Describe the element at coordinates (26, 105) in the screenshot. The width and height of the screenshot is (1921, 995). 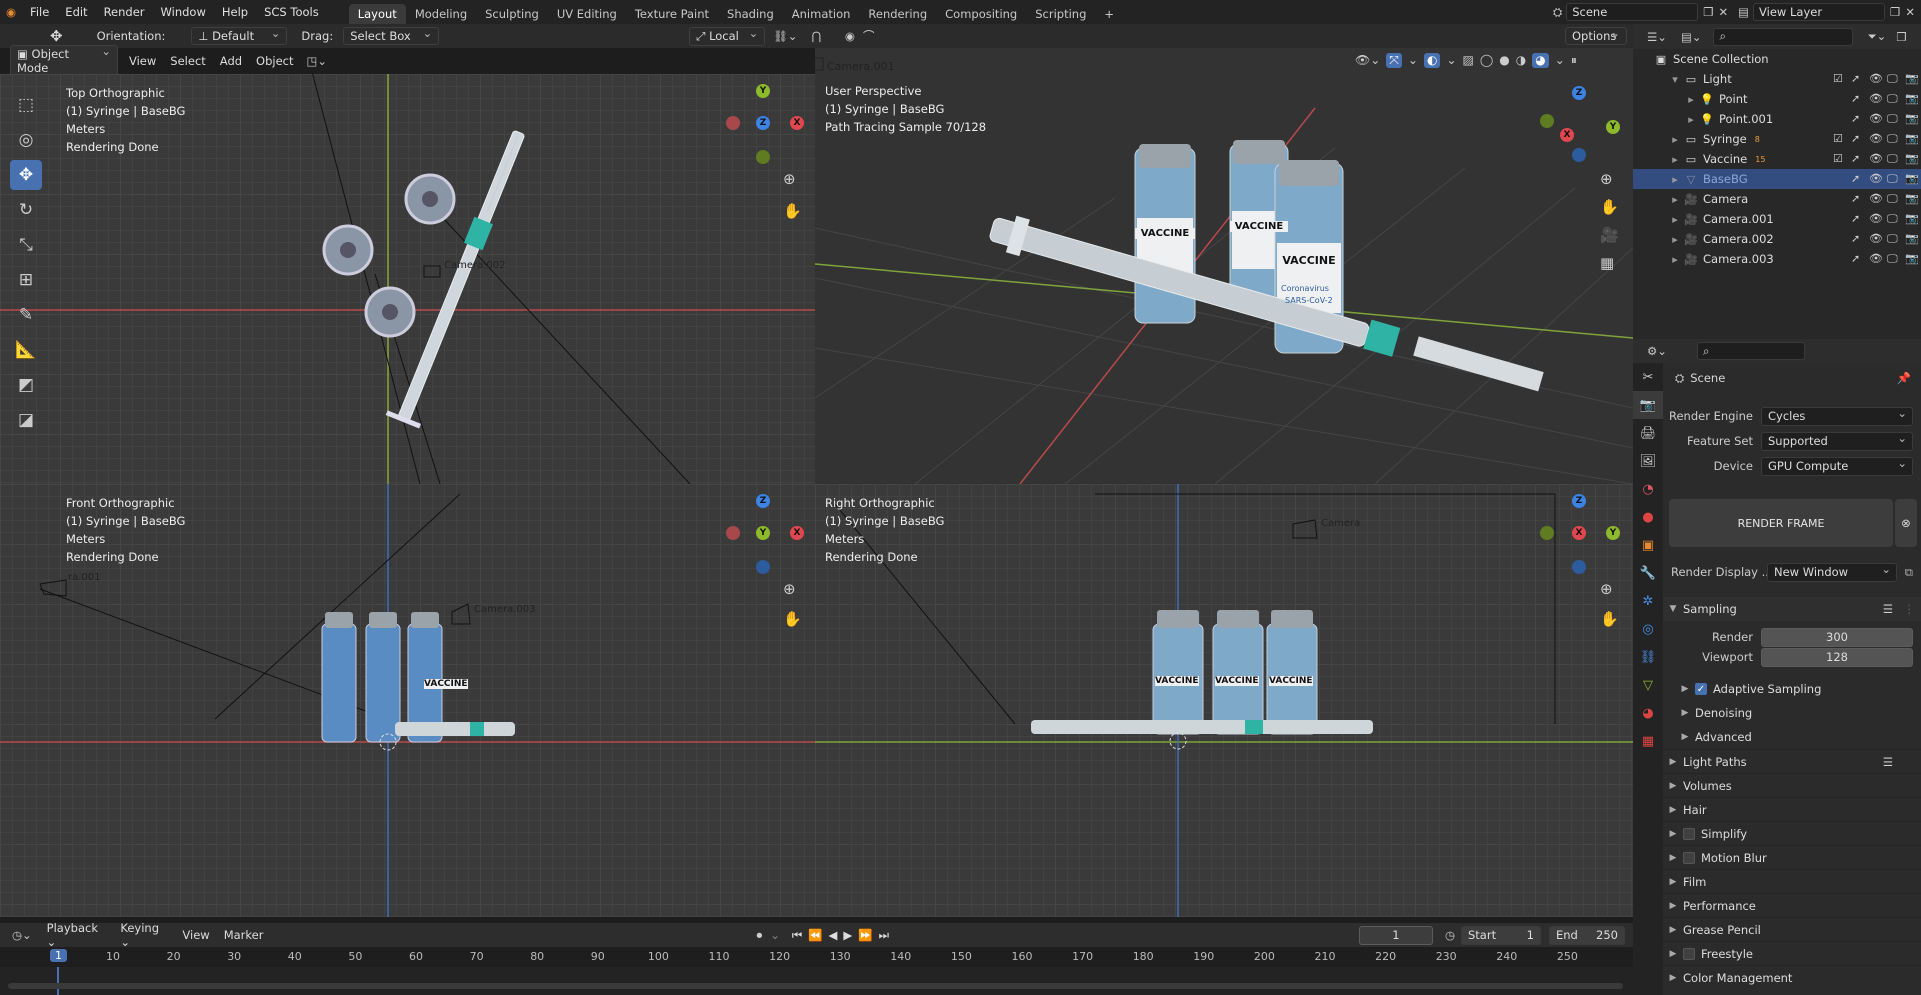
I see `select-box-icon: ⬚` at that location.